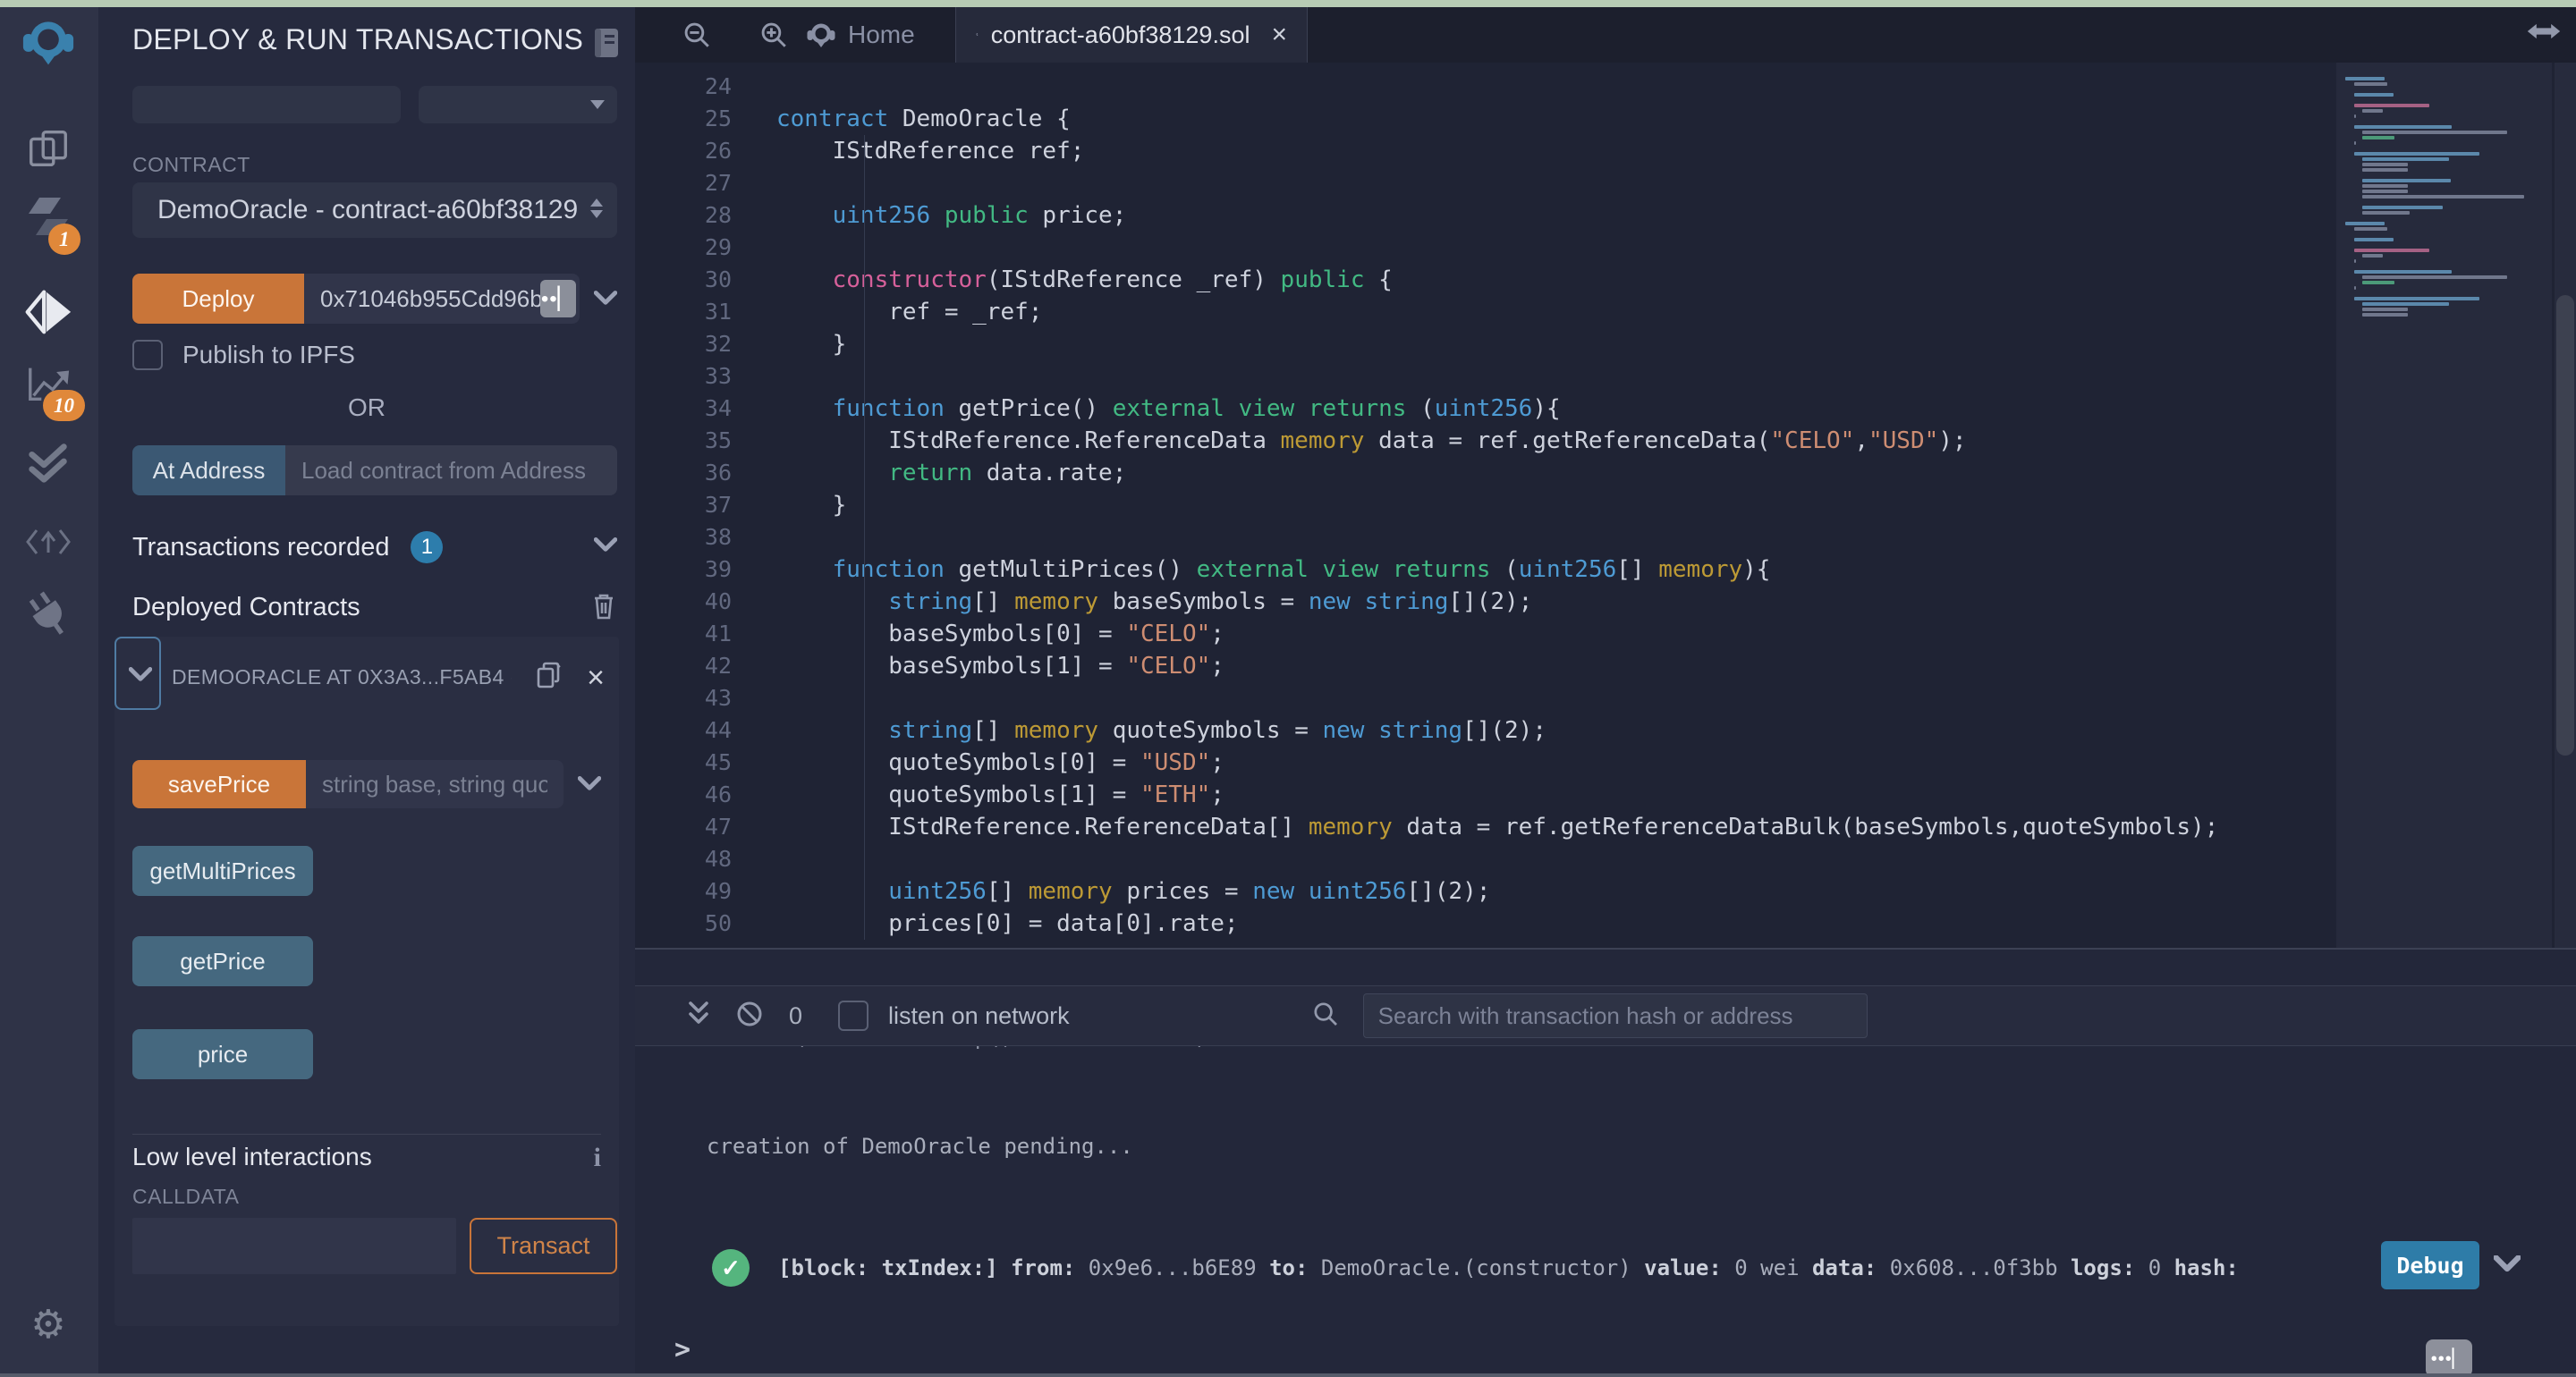  What do you see at coordinates (2565, 525) in the screenshot?
I see `editor-scrollbar-thumb` at bounding box center [2565, 525].